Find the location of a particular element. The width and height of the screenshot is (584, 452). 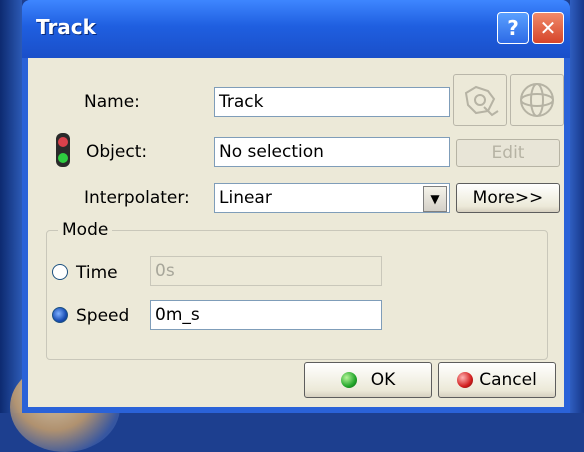

desktop-right-strip is located at coordinates (577, 206).